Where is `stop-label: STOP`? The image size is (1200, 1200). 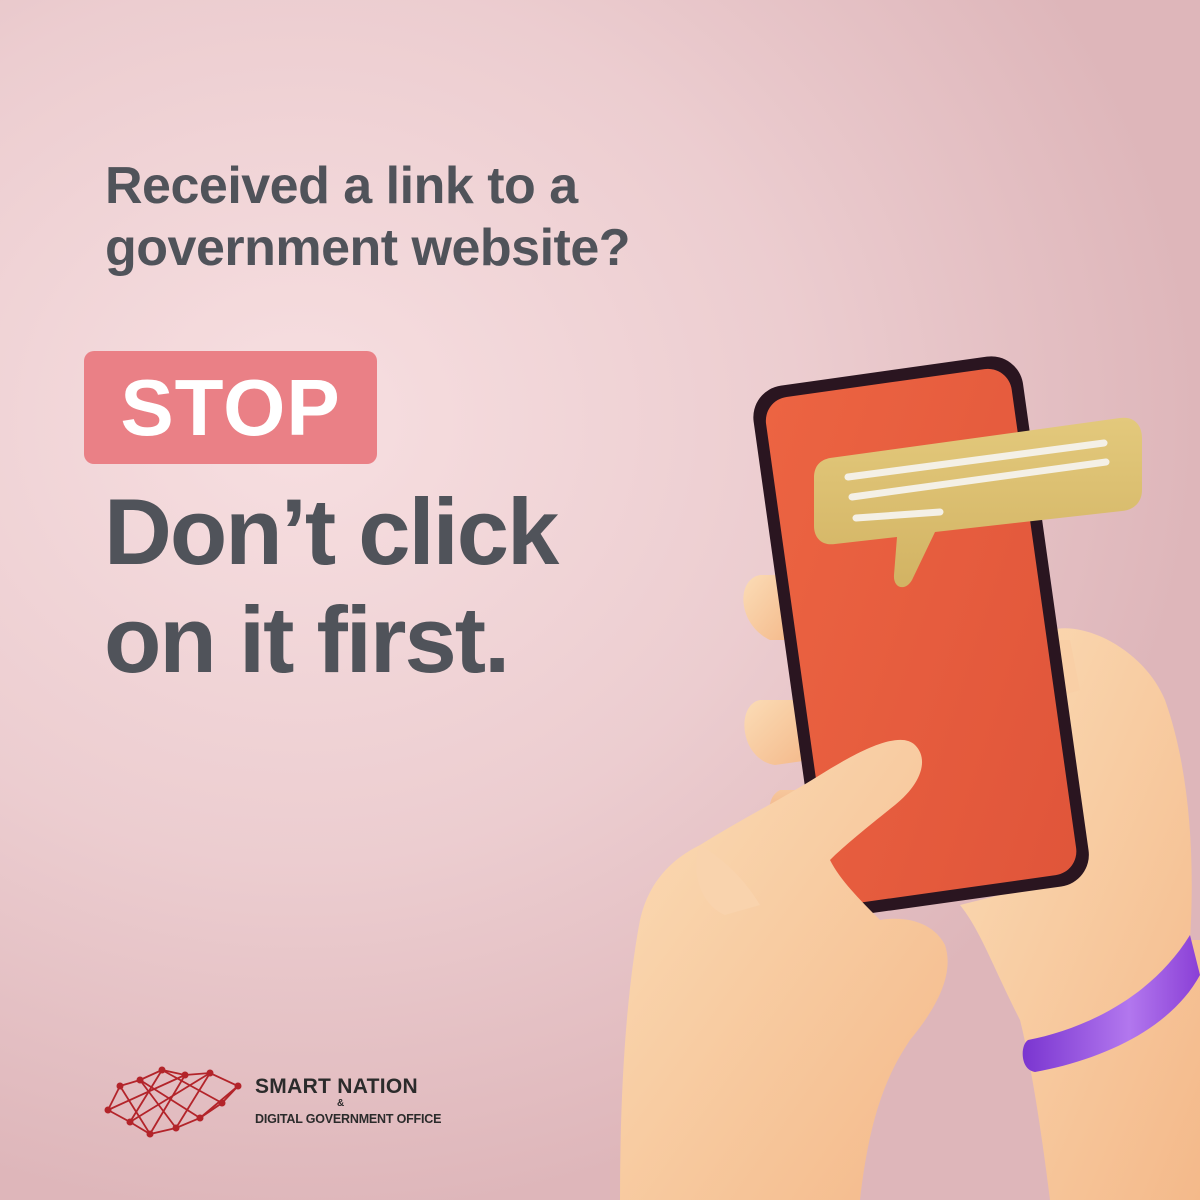
stop-label: STOP is located at coordinates (230, 407).